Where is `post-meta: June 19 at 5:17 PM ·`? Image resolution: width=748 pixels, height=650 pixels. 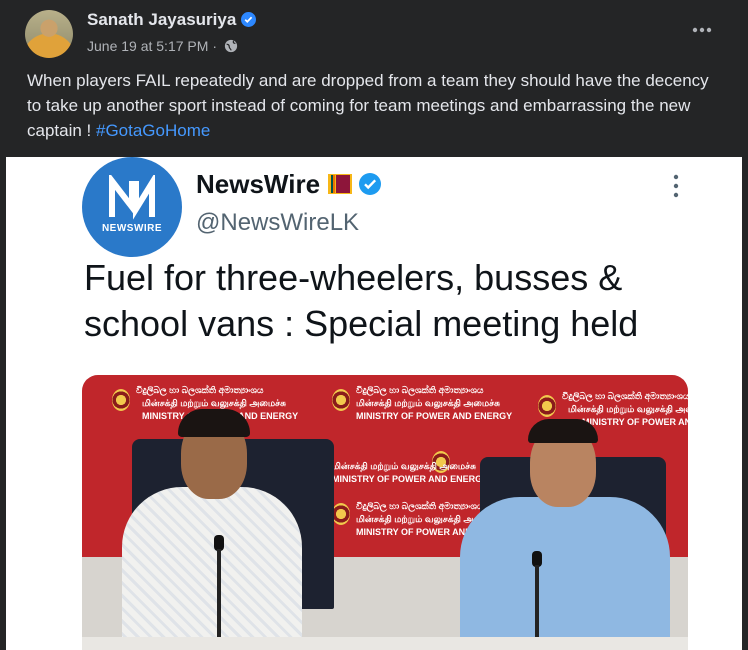 post-meta: June 19 at 5:17 PM · is located at coordinates (162, 46).